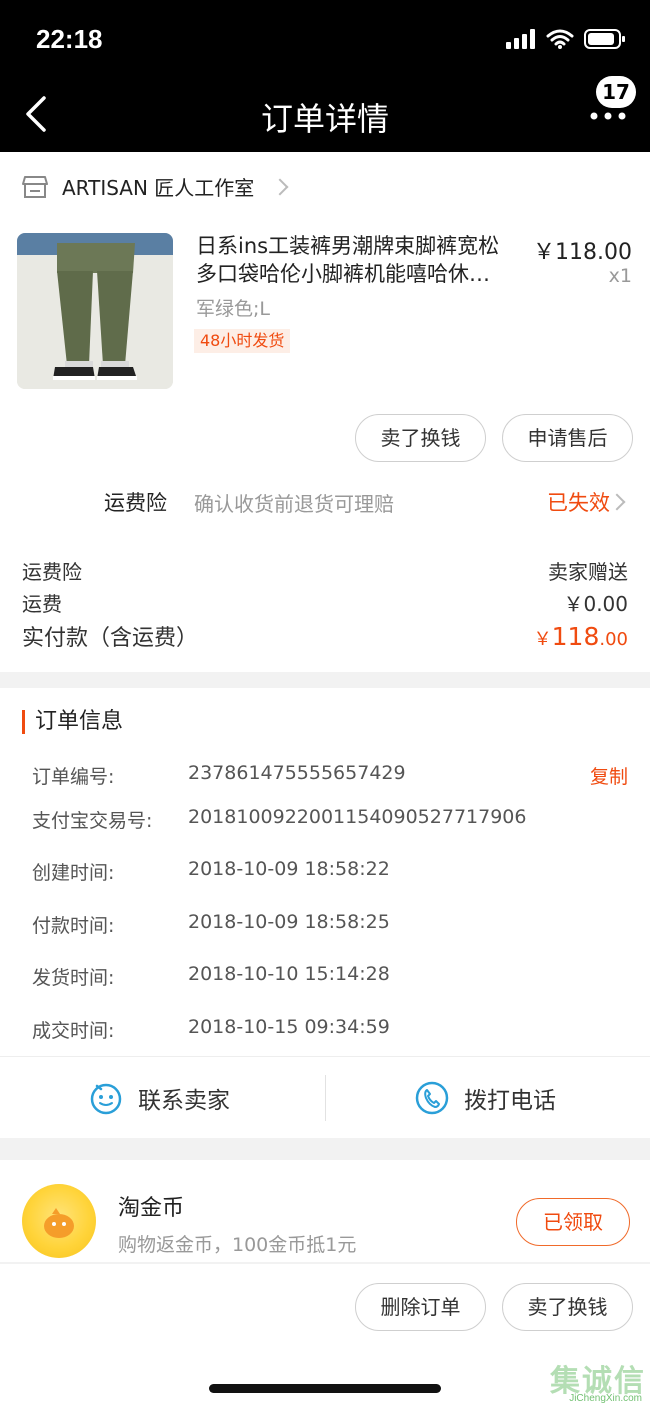 The width and height of the screenshot is (650, 1407). What do you see at coordinates (575, 636) in the screenshot?
I see `total-integer: 118` at bounding box center [575, 636].